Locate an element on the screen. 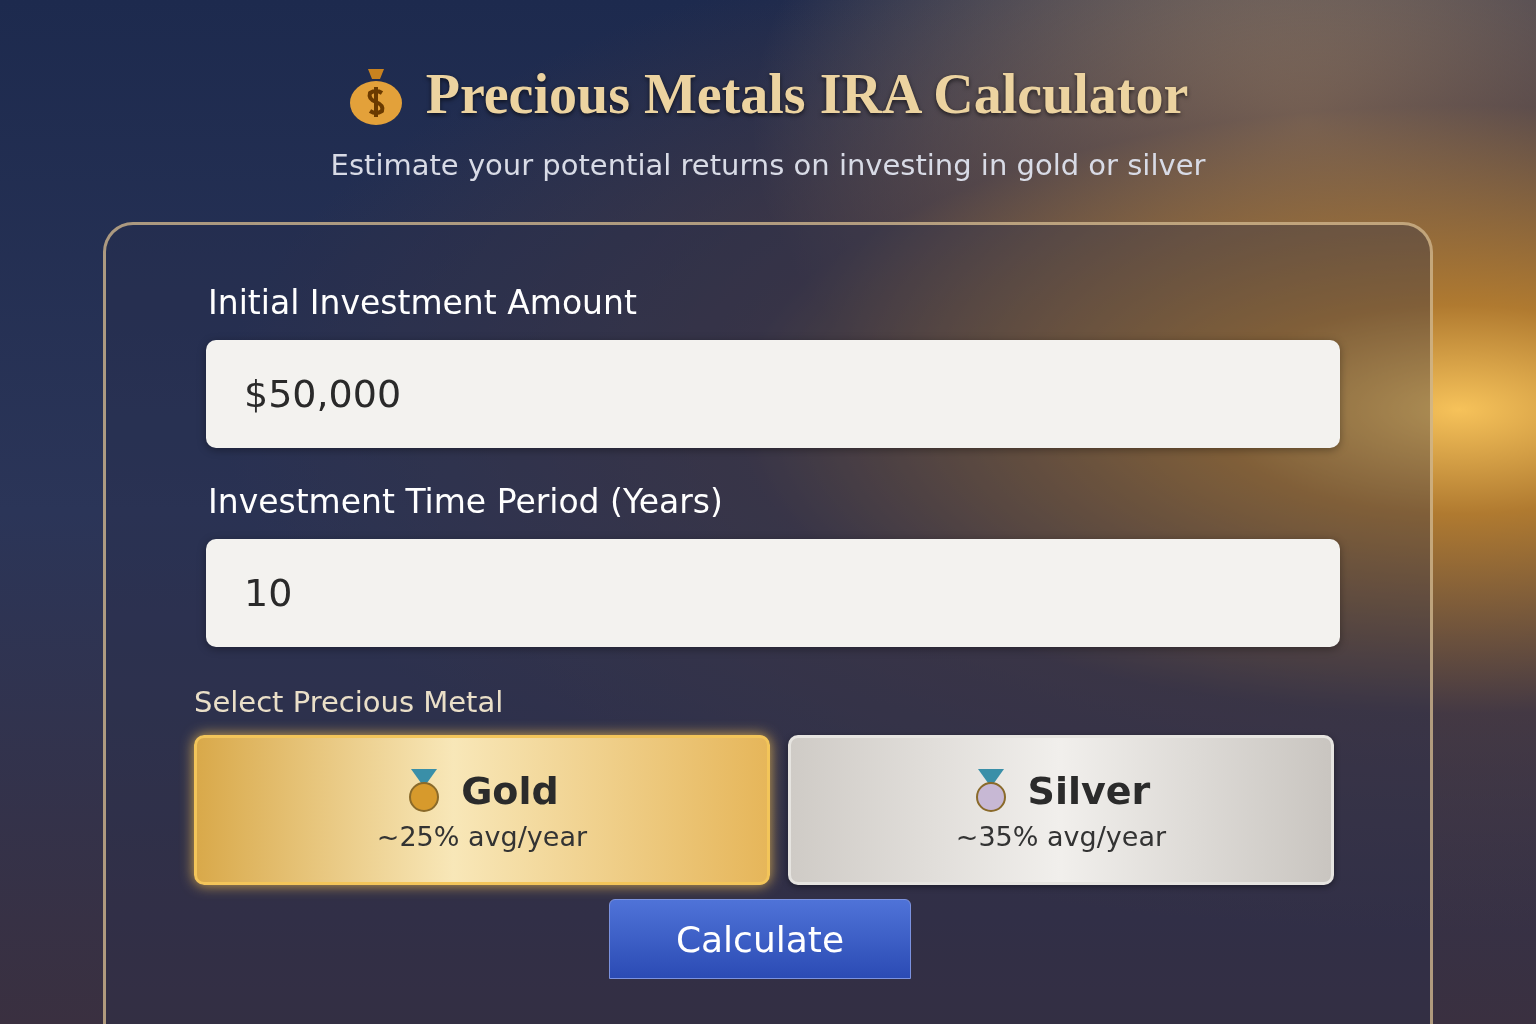 The height and width of the screenshot is (1024, 1536). page-title: Precious Metals IRA Calculator is located at coordinates (807, 94).